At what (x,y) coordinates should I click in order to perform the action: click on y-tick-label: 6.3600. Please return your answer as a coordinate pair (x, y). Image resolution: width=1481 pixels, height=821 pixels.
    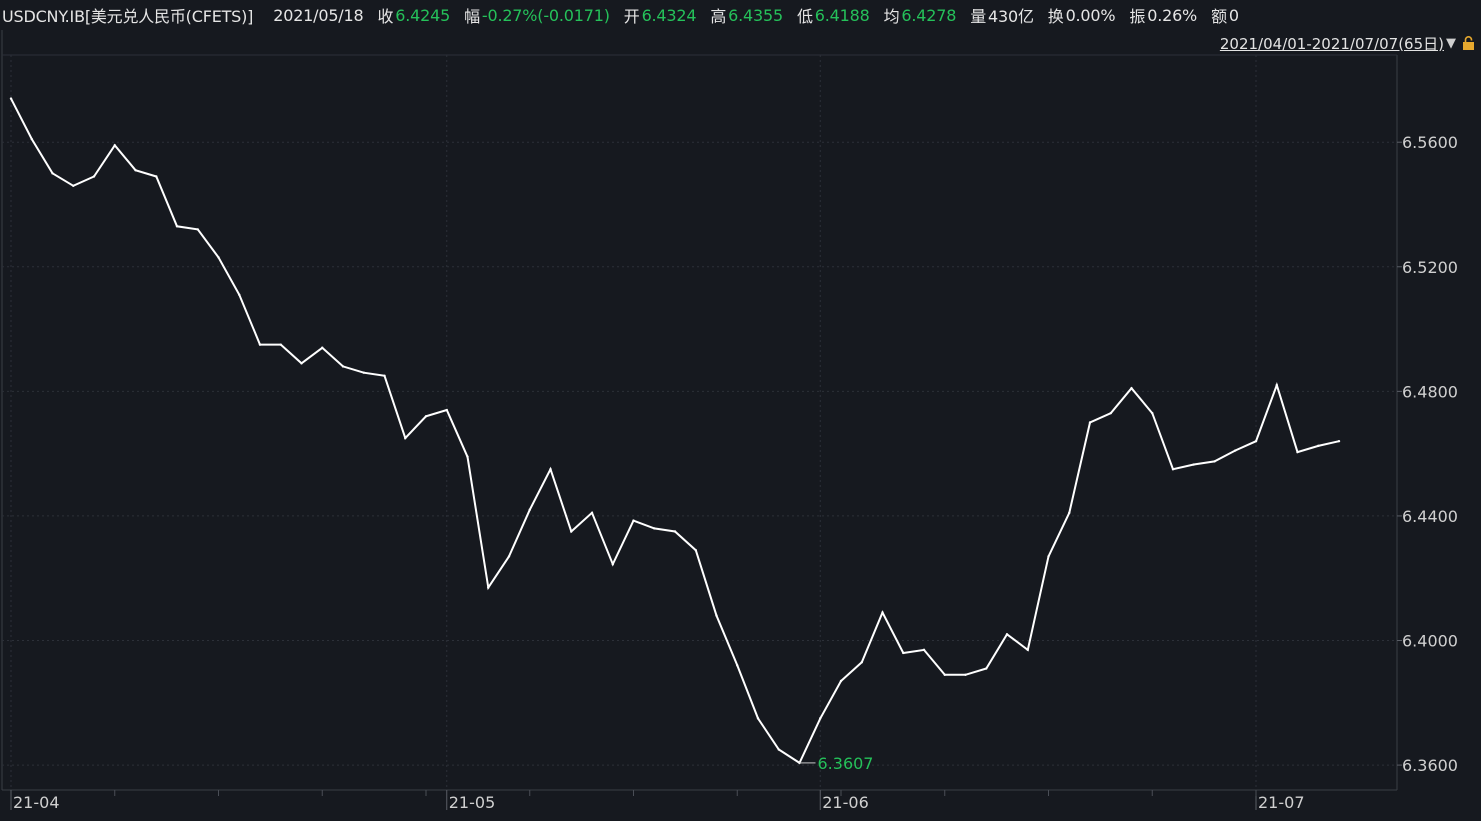
    Looking at the image, I should click on (1430, 765).